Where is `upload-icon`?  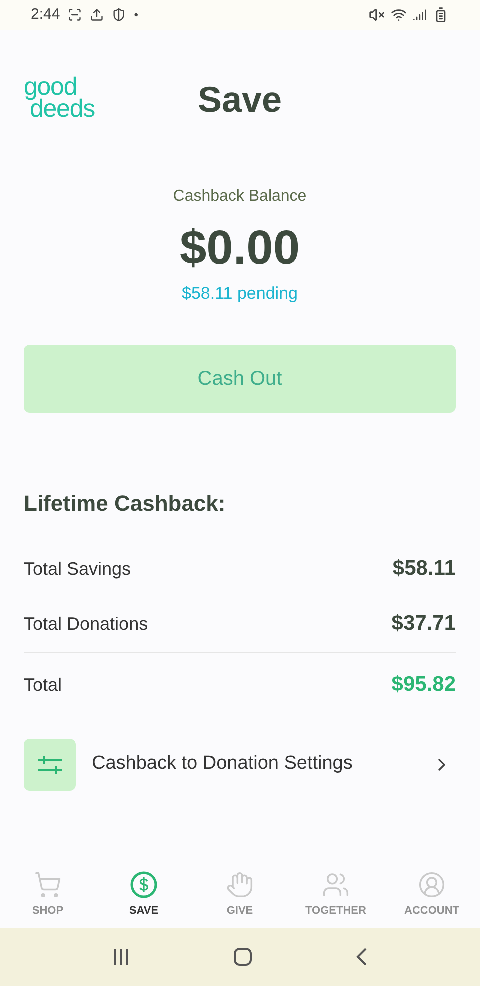
upload-icon is located at coordinates (97, 15).